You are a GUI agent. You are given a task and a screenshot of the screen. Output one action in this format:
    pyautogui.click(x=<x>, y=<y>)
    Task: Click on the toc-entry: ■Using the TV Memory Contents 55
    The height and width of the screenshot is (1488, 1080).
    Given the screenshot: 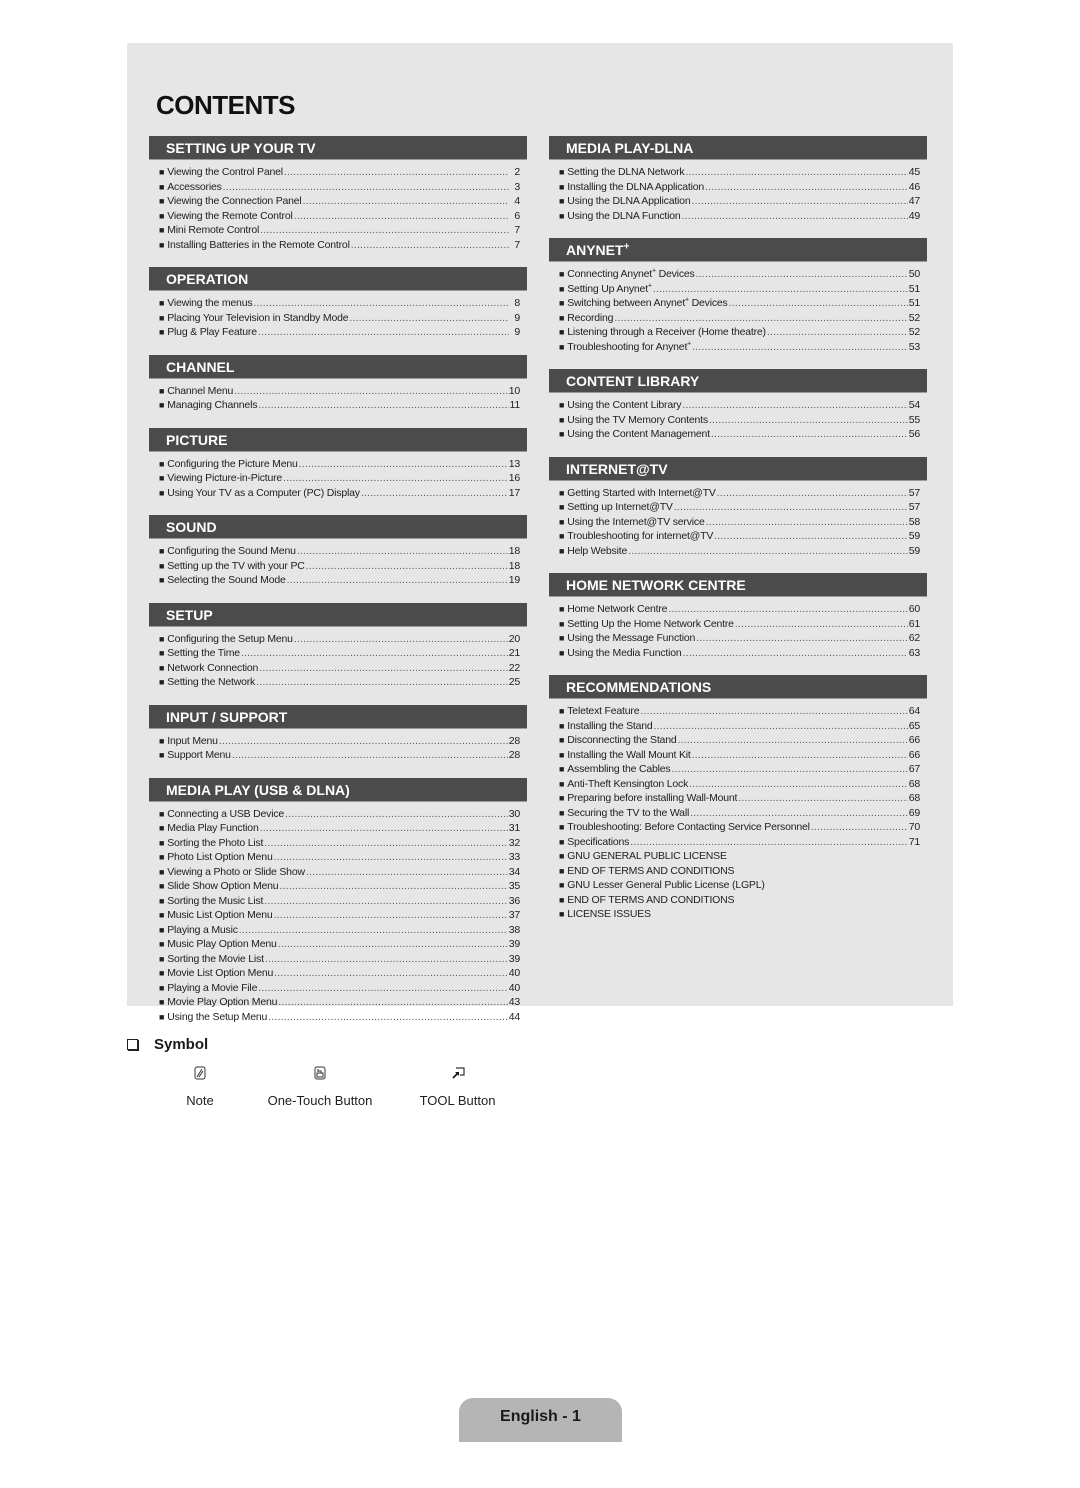 What is the action you would take?
    pyautogui.click(x=739, y=420)
    